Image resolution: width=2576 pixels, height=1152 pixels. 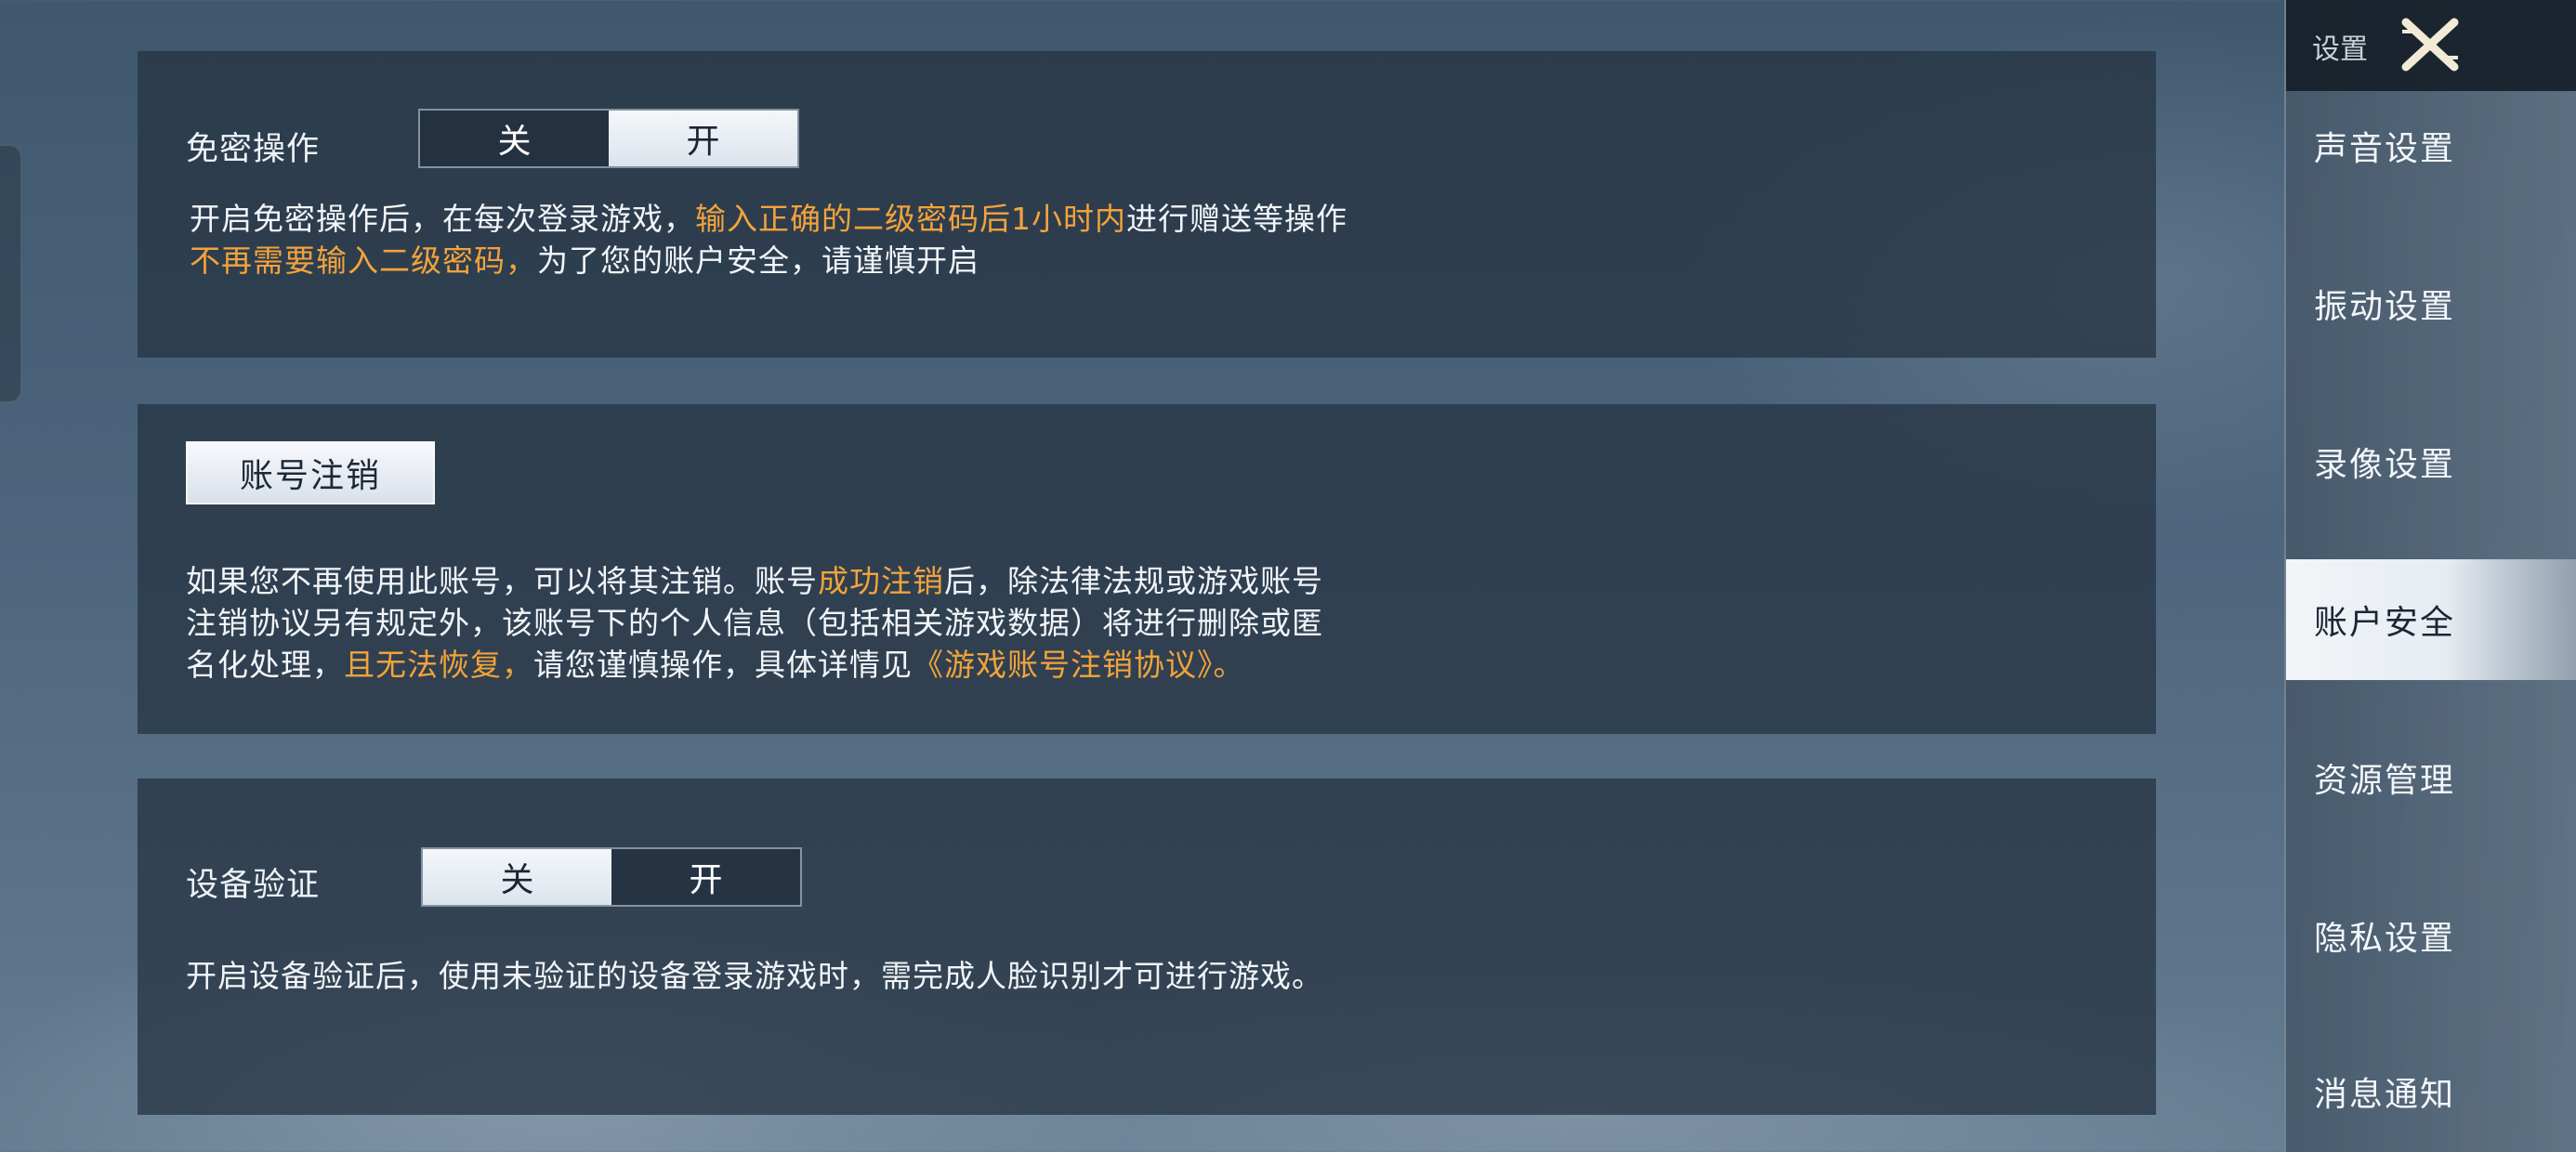 I want to click on deactivation-agreement-link: 《游戏账号注销协议》。, so click(x=1079, y=665).